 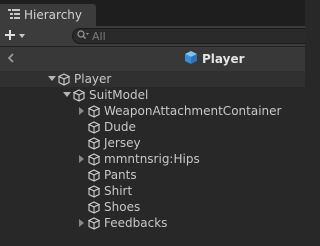 What do you see at coordinates (53, 15) in the screenshot?
I see `tab-label: Hierarchy` at bounding box center [53, 15].